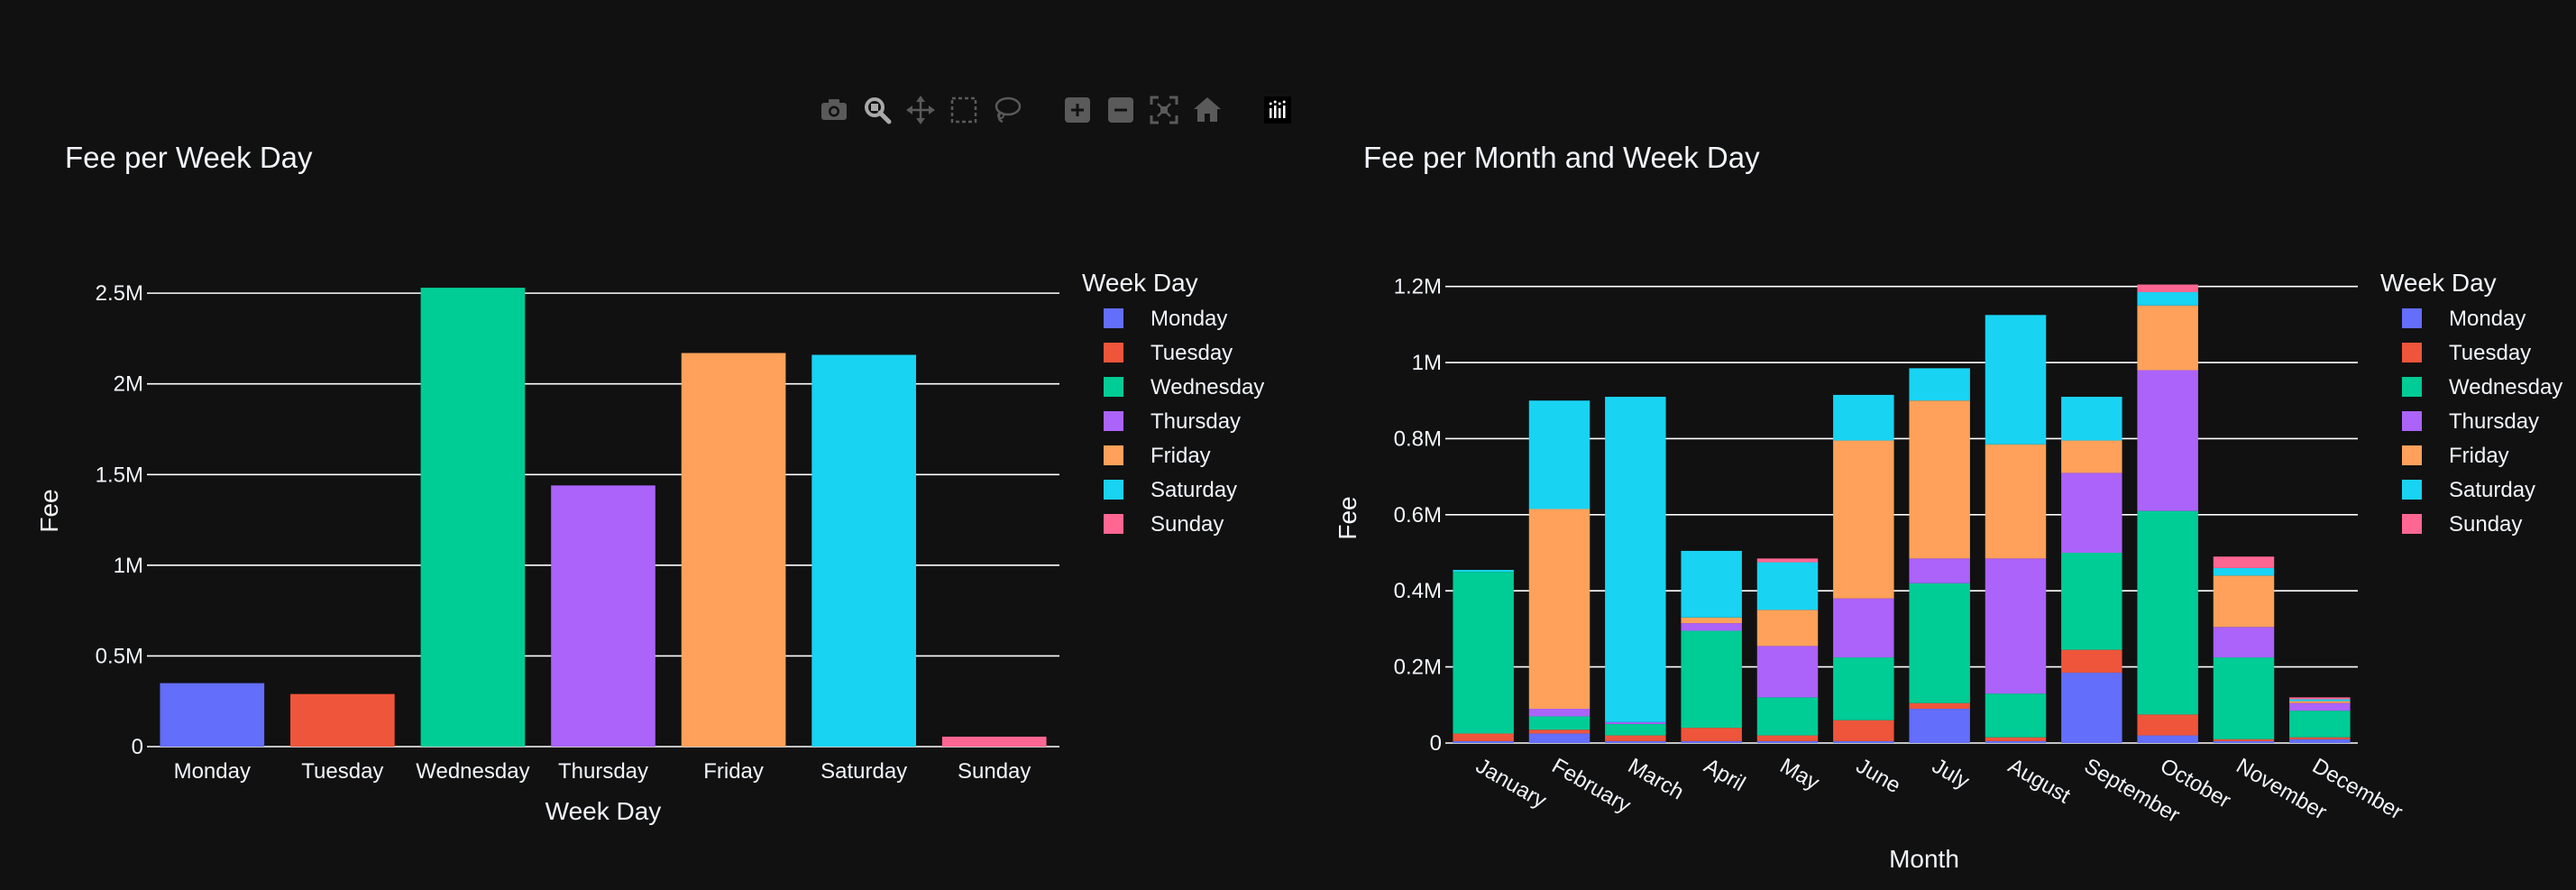 This screenshot has width=2576, height=890. I want to click on bar-segment-august-friday, so click(2016, 502).